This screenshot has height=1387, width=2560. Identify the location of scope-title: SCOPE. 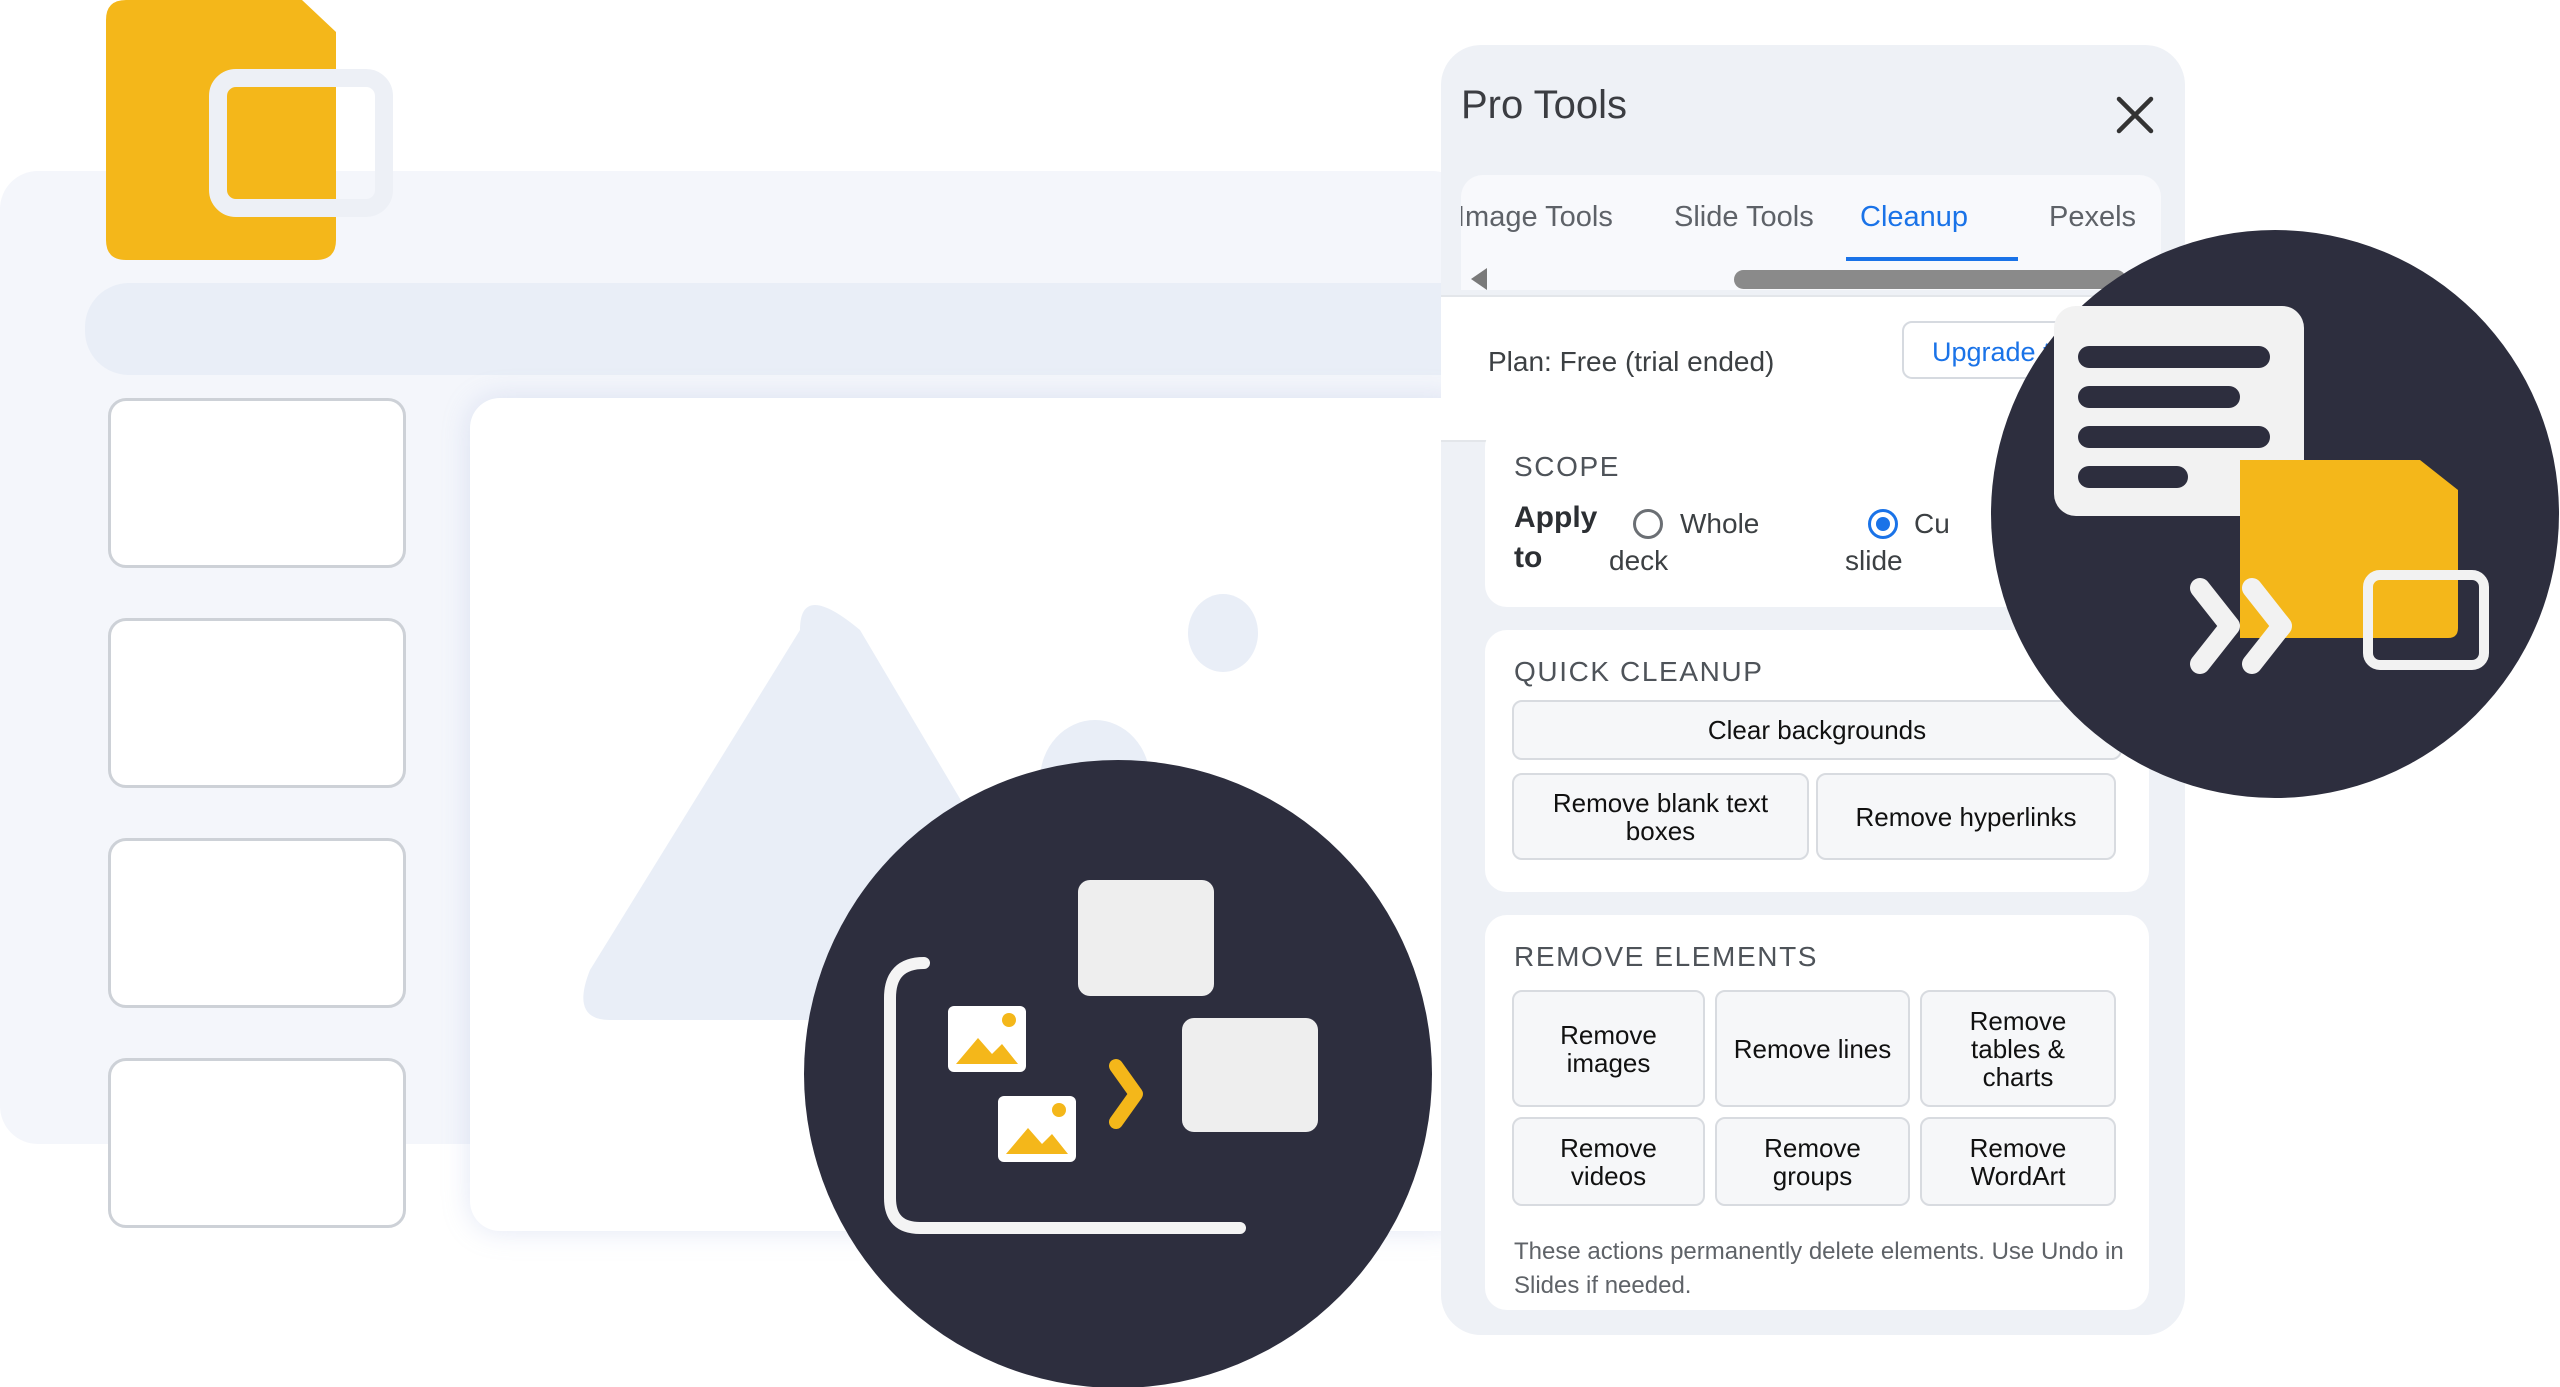
(1567, 466).